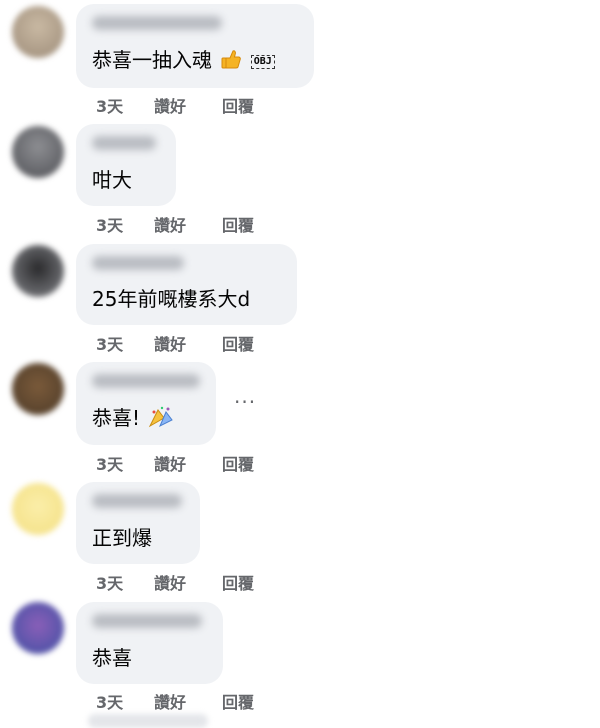  I want to click on comment-bubble: 恭喜!, so click(146, 403).